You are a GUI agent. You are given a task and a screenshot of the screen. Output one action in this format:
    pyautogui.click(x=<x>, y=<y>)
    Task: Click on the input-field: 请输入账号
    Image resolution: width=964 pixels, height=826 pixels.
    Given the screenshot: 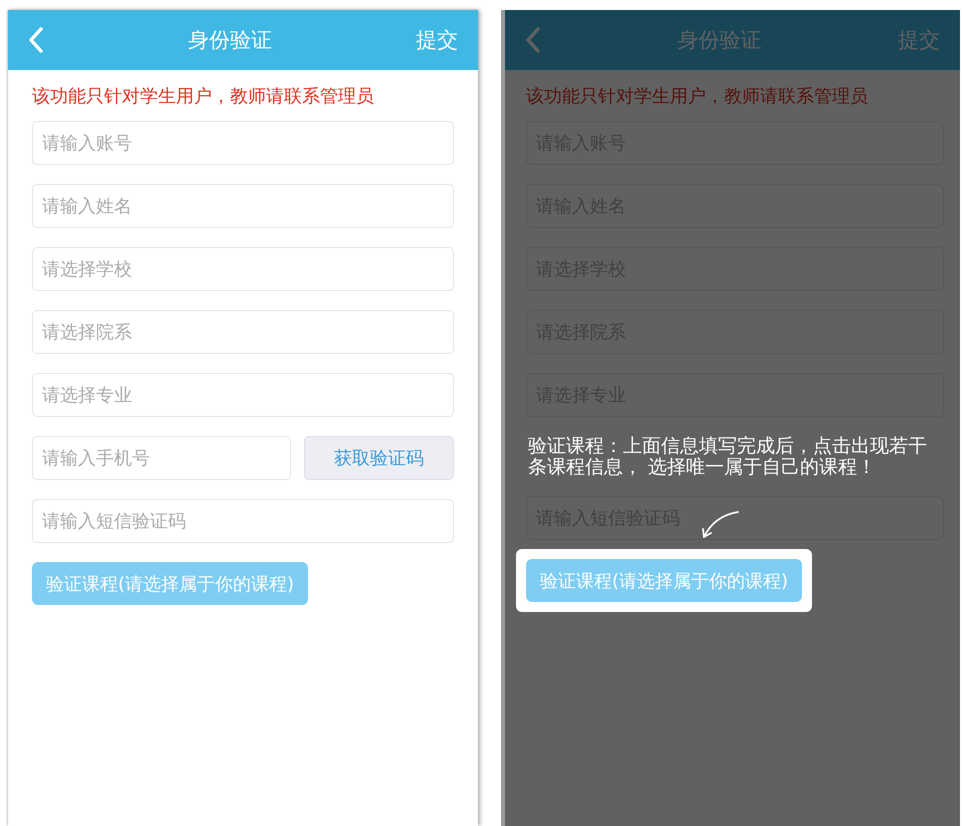 What is the action you would take?
    pyautogui.click(x=243, y=143)
    